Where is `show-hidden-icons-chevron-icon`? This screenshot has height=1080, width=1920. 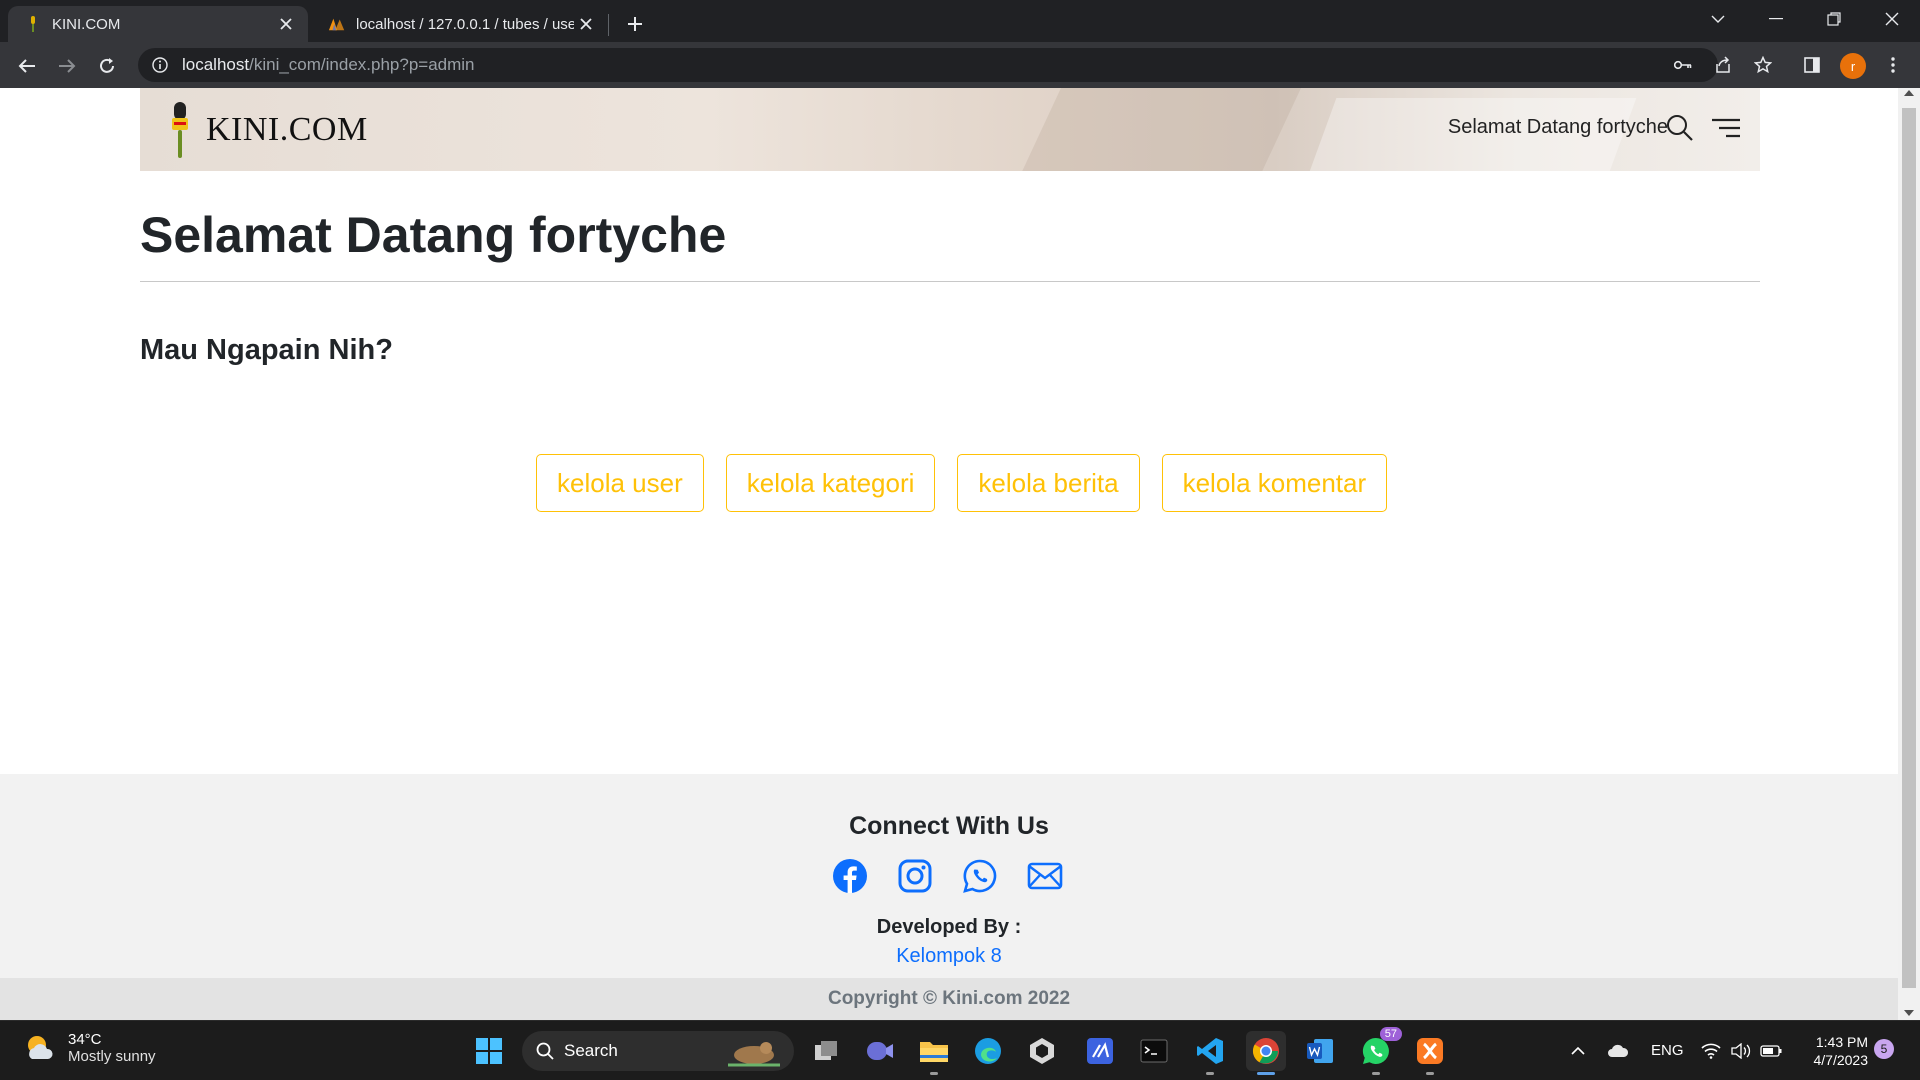
show-hidden-icons-chevron-icon is located at coordinates (1578, 1051).